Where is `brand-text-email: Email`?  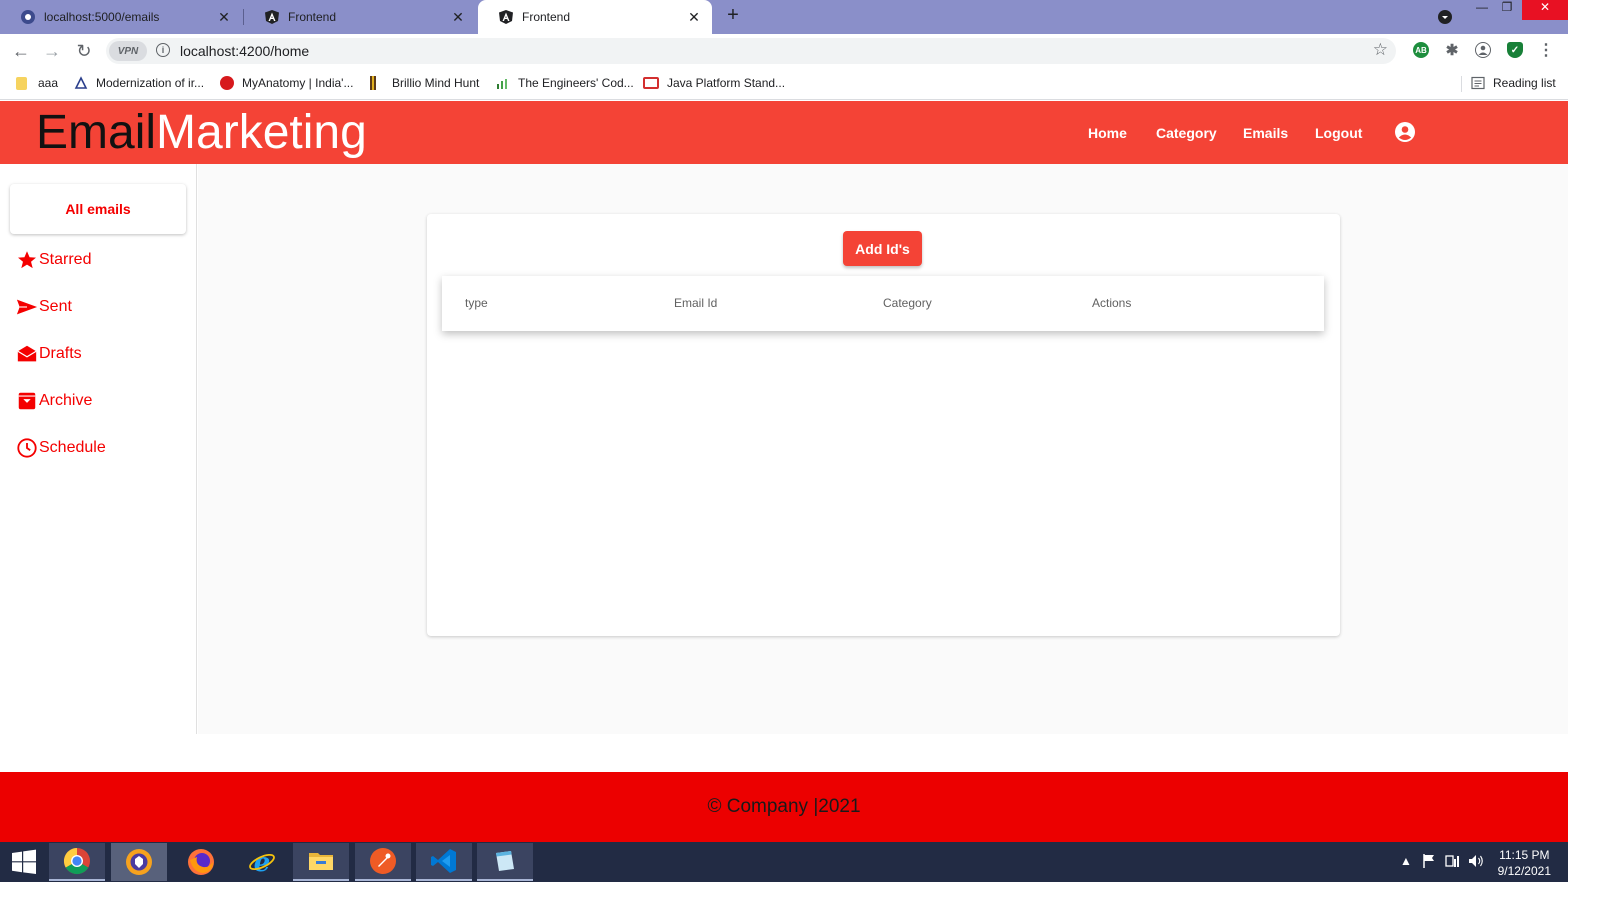 brand-text-email: Email is located at coordinates (96, 132).